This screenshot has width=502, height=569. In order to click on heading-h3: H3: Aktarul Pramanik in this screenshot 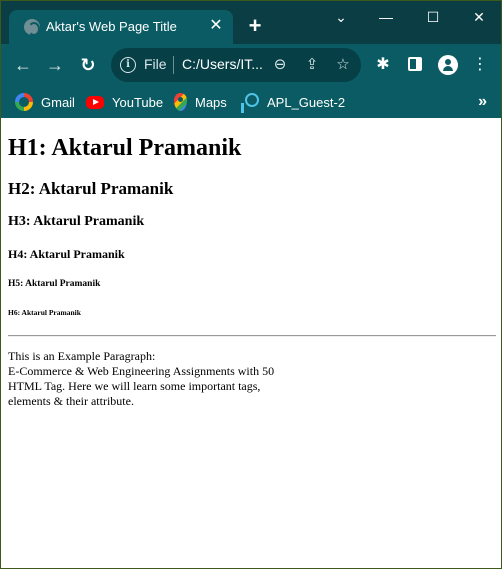, I will do `click(76, 221)`.